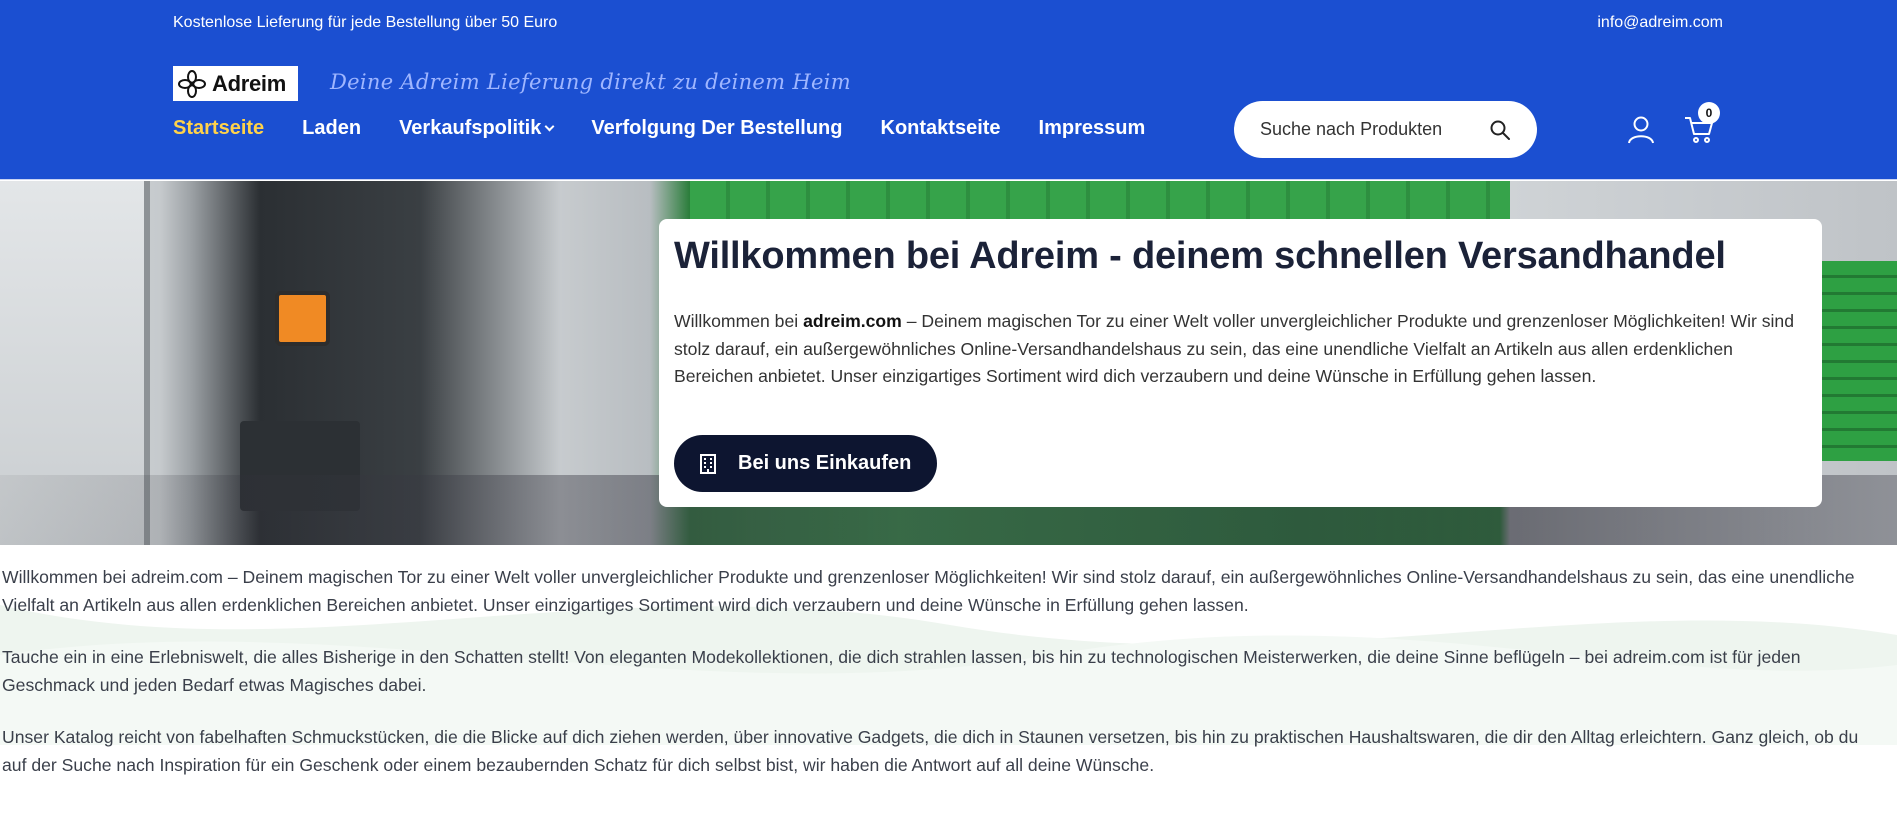 Image resolution: width=1897 pixels, height=827 pixels. What do you see at coordinates (708, 463) in the screenshot?
I see `building-icon` at bounding box center [708, 463].